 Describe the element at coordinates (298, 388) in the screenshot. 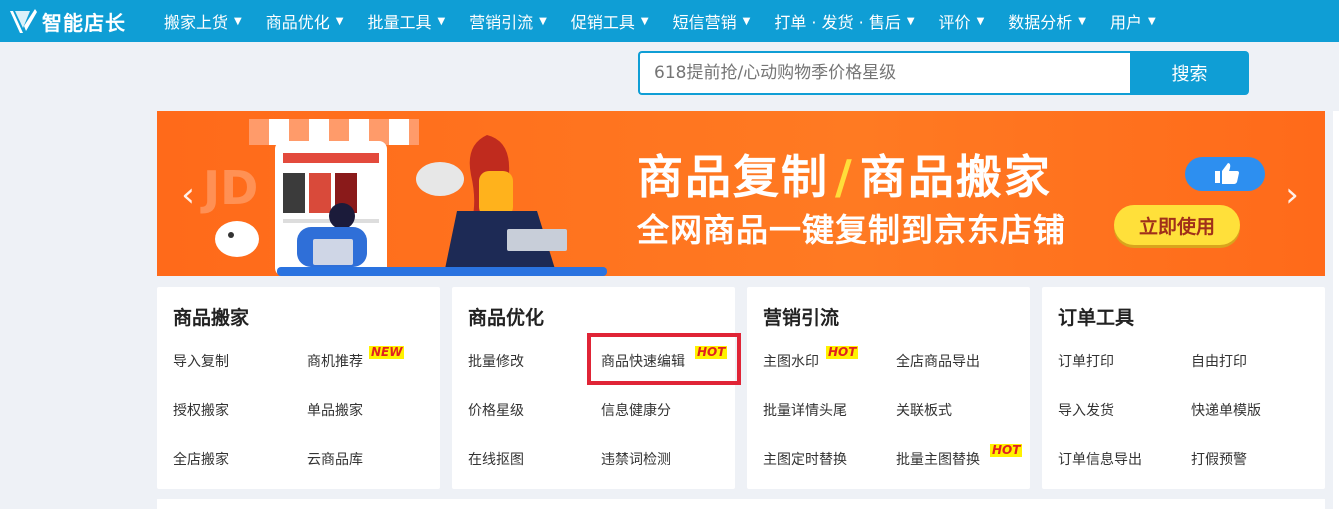

I see `card-product-move: 商品搬家 导入复制 商机推荐 NEW 授权搬家 单品搬家 全店搬家 云商品库` at that location.